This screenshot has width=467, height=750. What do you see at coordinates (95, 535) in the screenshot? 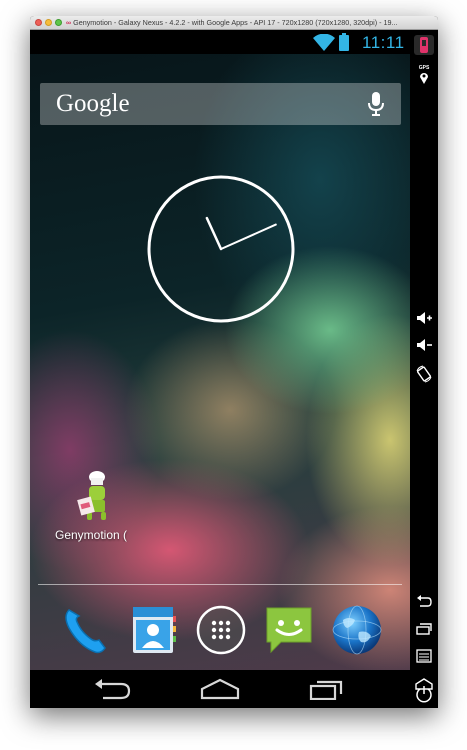
I see `app-label-genymotion: Genymotion (` at bounding box center [95, 535].